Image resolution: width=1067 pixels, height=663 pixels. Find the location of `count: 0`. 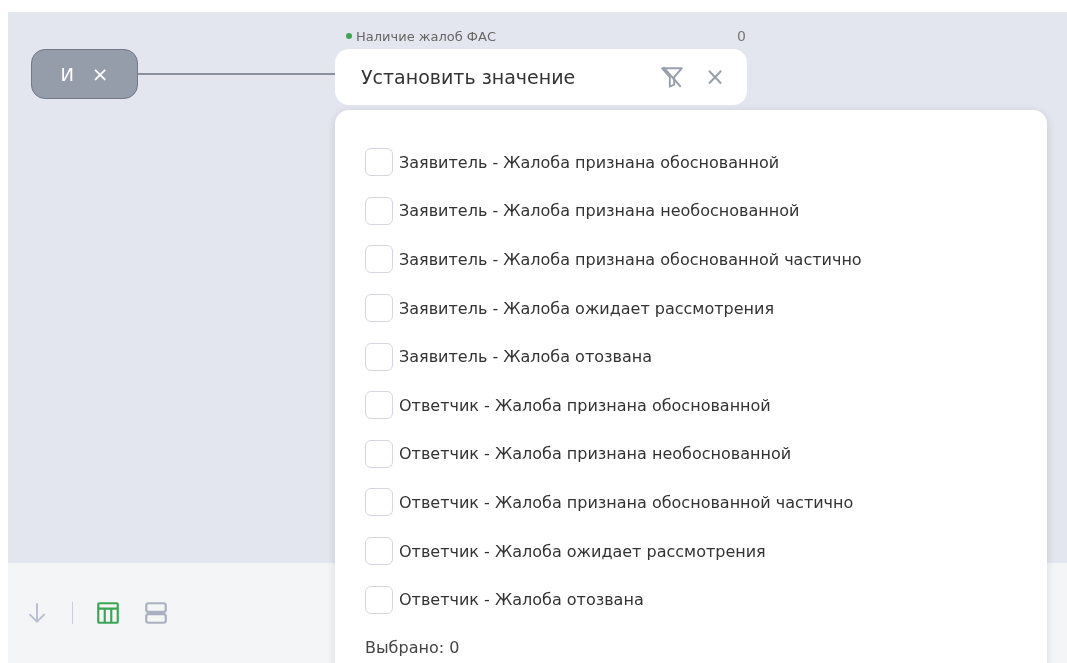

count: 0 is located at coordinates (741, 36).